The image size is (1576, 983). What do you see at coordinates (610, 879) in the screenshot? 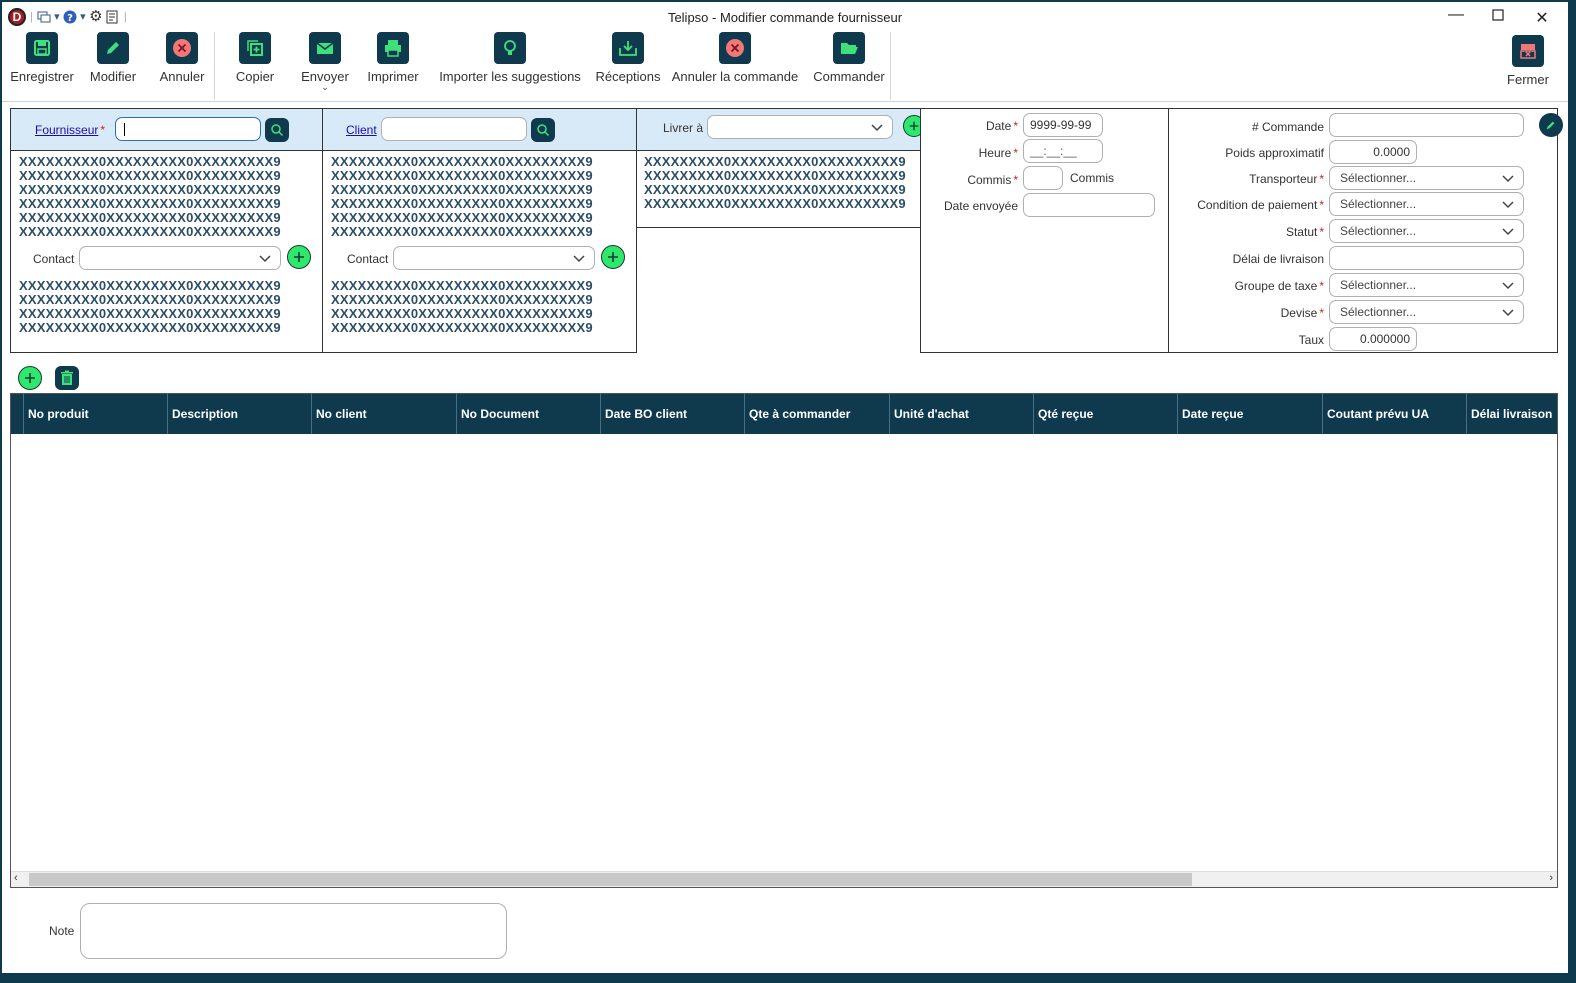
I see `scrollbar-thumb` at bounding box center [610, 879].